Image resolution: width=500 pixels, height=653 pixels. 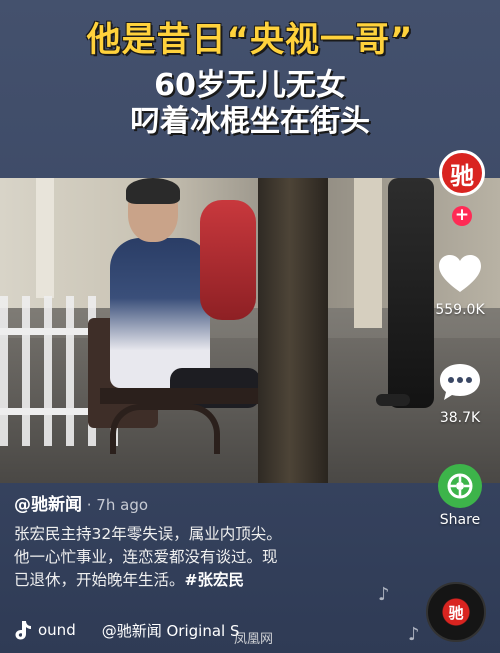 I want to click on overlay-headline: 他是昔日“央视一哥”, so click(x=250, y=40).